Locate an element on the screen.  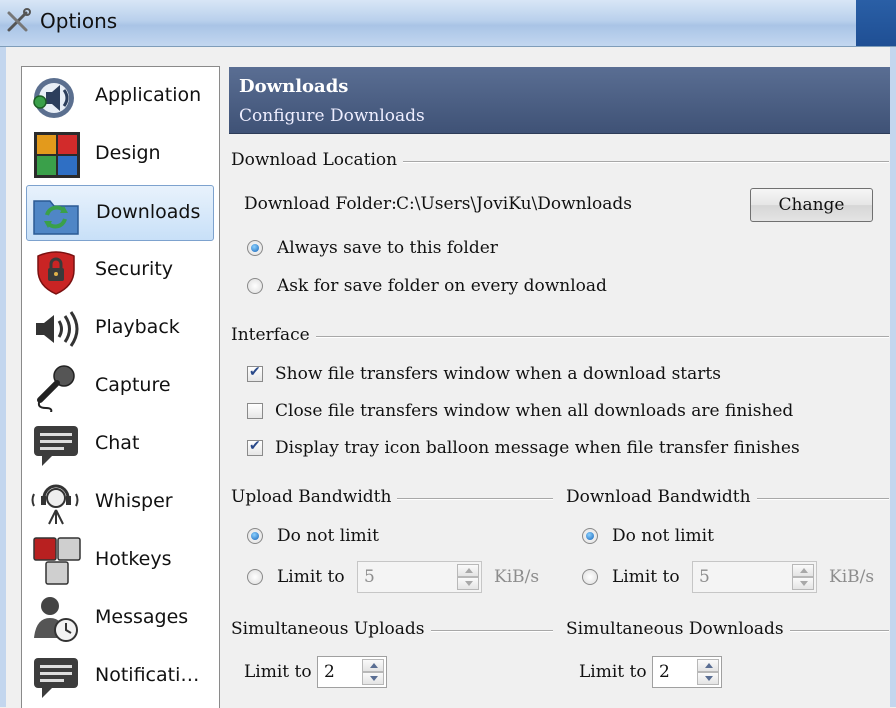
download-limit-decrement is located at coordinates (803, 583).